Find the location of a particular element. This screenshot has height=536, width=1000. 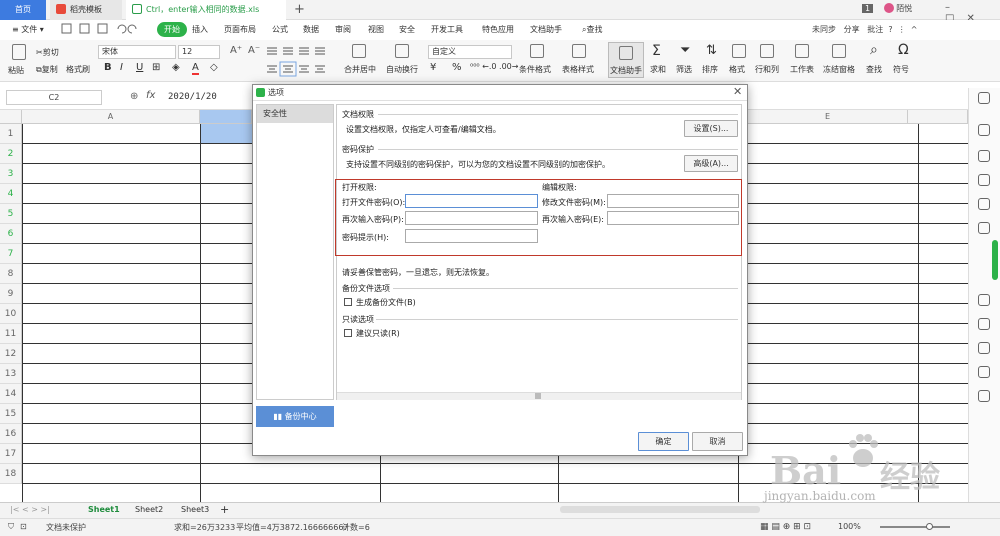

font-size-down-icon: A⁻ is located at coordinates (254, 50).